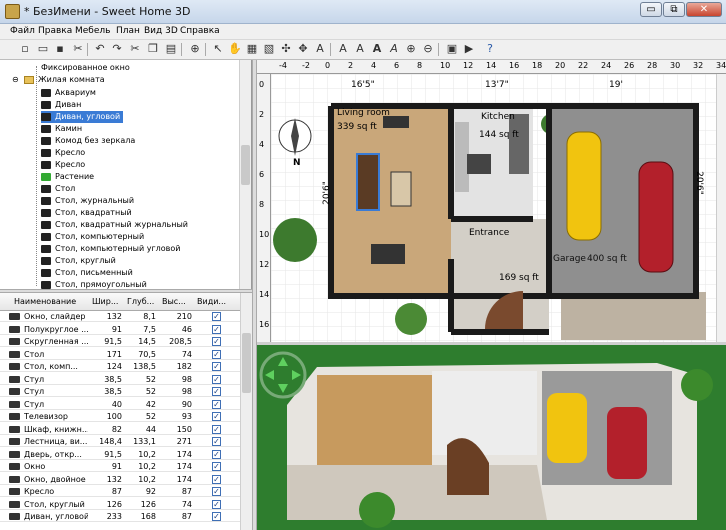 Image resolution: width=726 pixels, height=530 pixels. What do you see at coordinates (320, 49) in the screenshot?
I see `add-text-icon: A` at bounding box center [320, 49].